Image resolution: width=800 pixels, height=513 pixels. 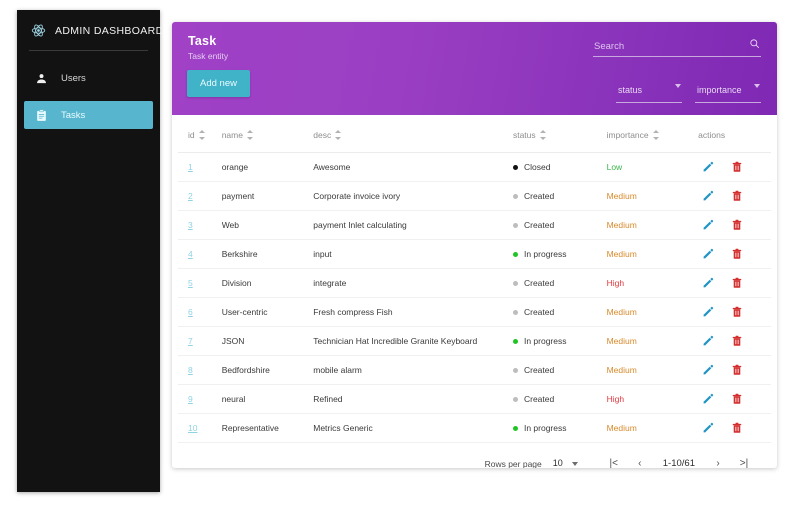 What do you see at coordinates (537, 167) in the screenshot?
I see `status-label: Closed` at bounding box center [537, 167].